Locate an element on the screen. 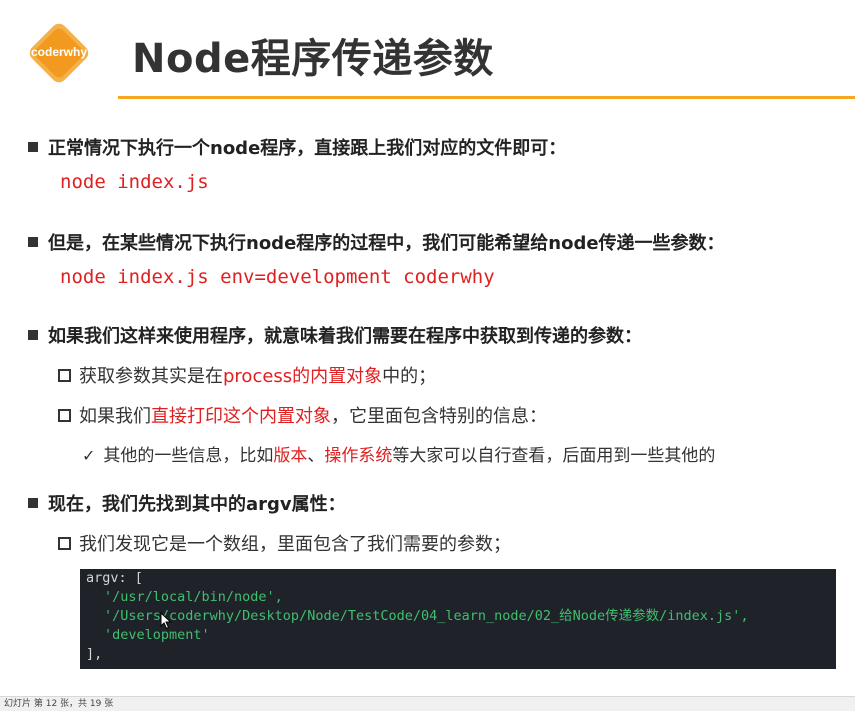 The image size is (855, 711). bullet-3-sub-1: 获取参数其实是在process的内置对象中的； is located at coordinates (247, 375).